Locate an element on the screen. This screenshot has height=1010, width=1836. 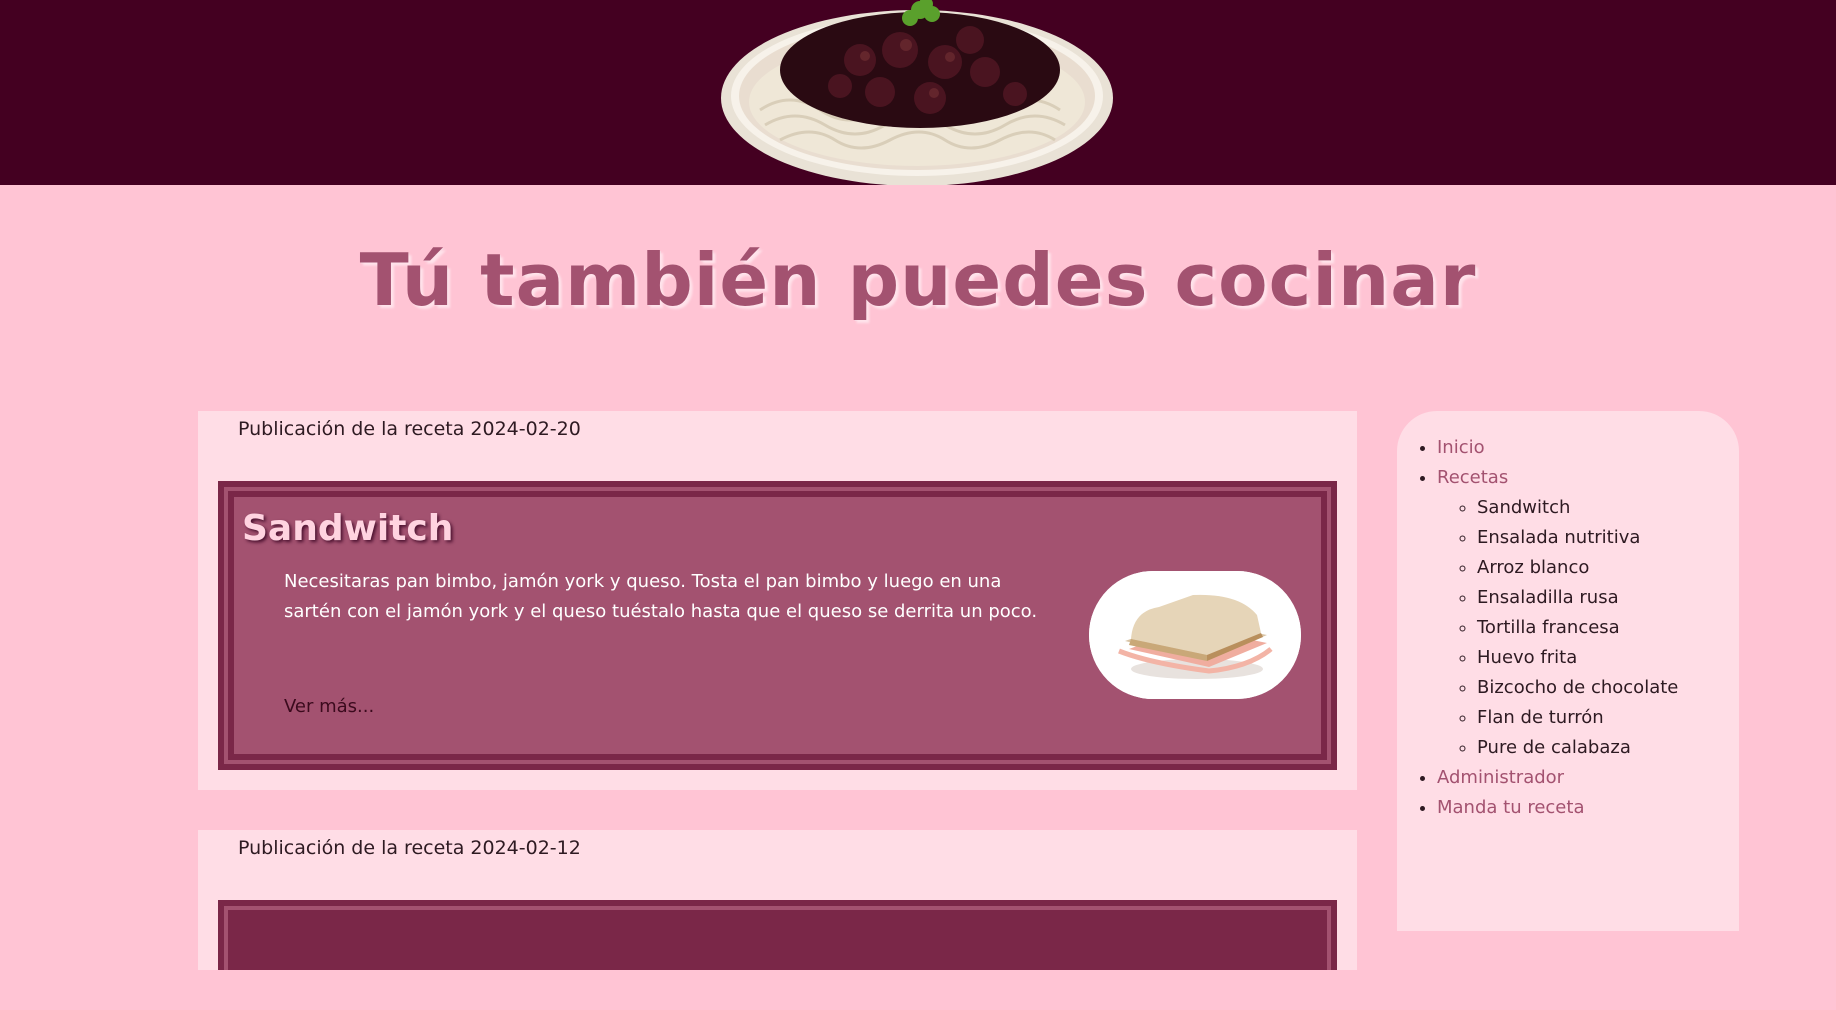
nav-item-administrador: Administrador is located at coordinates (1588, 778).